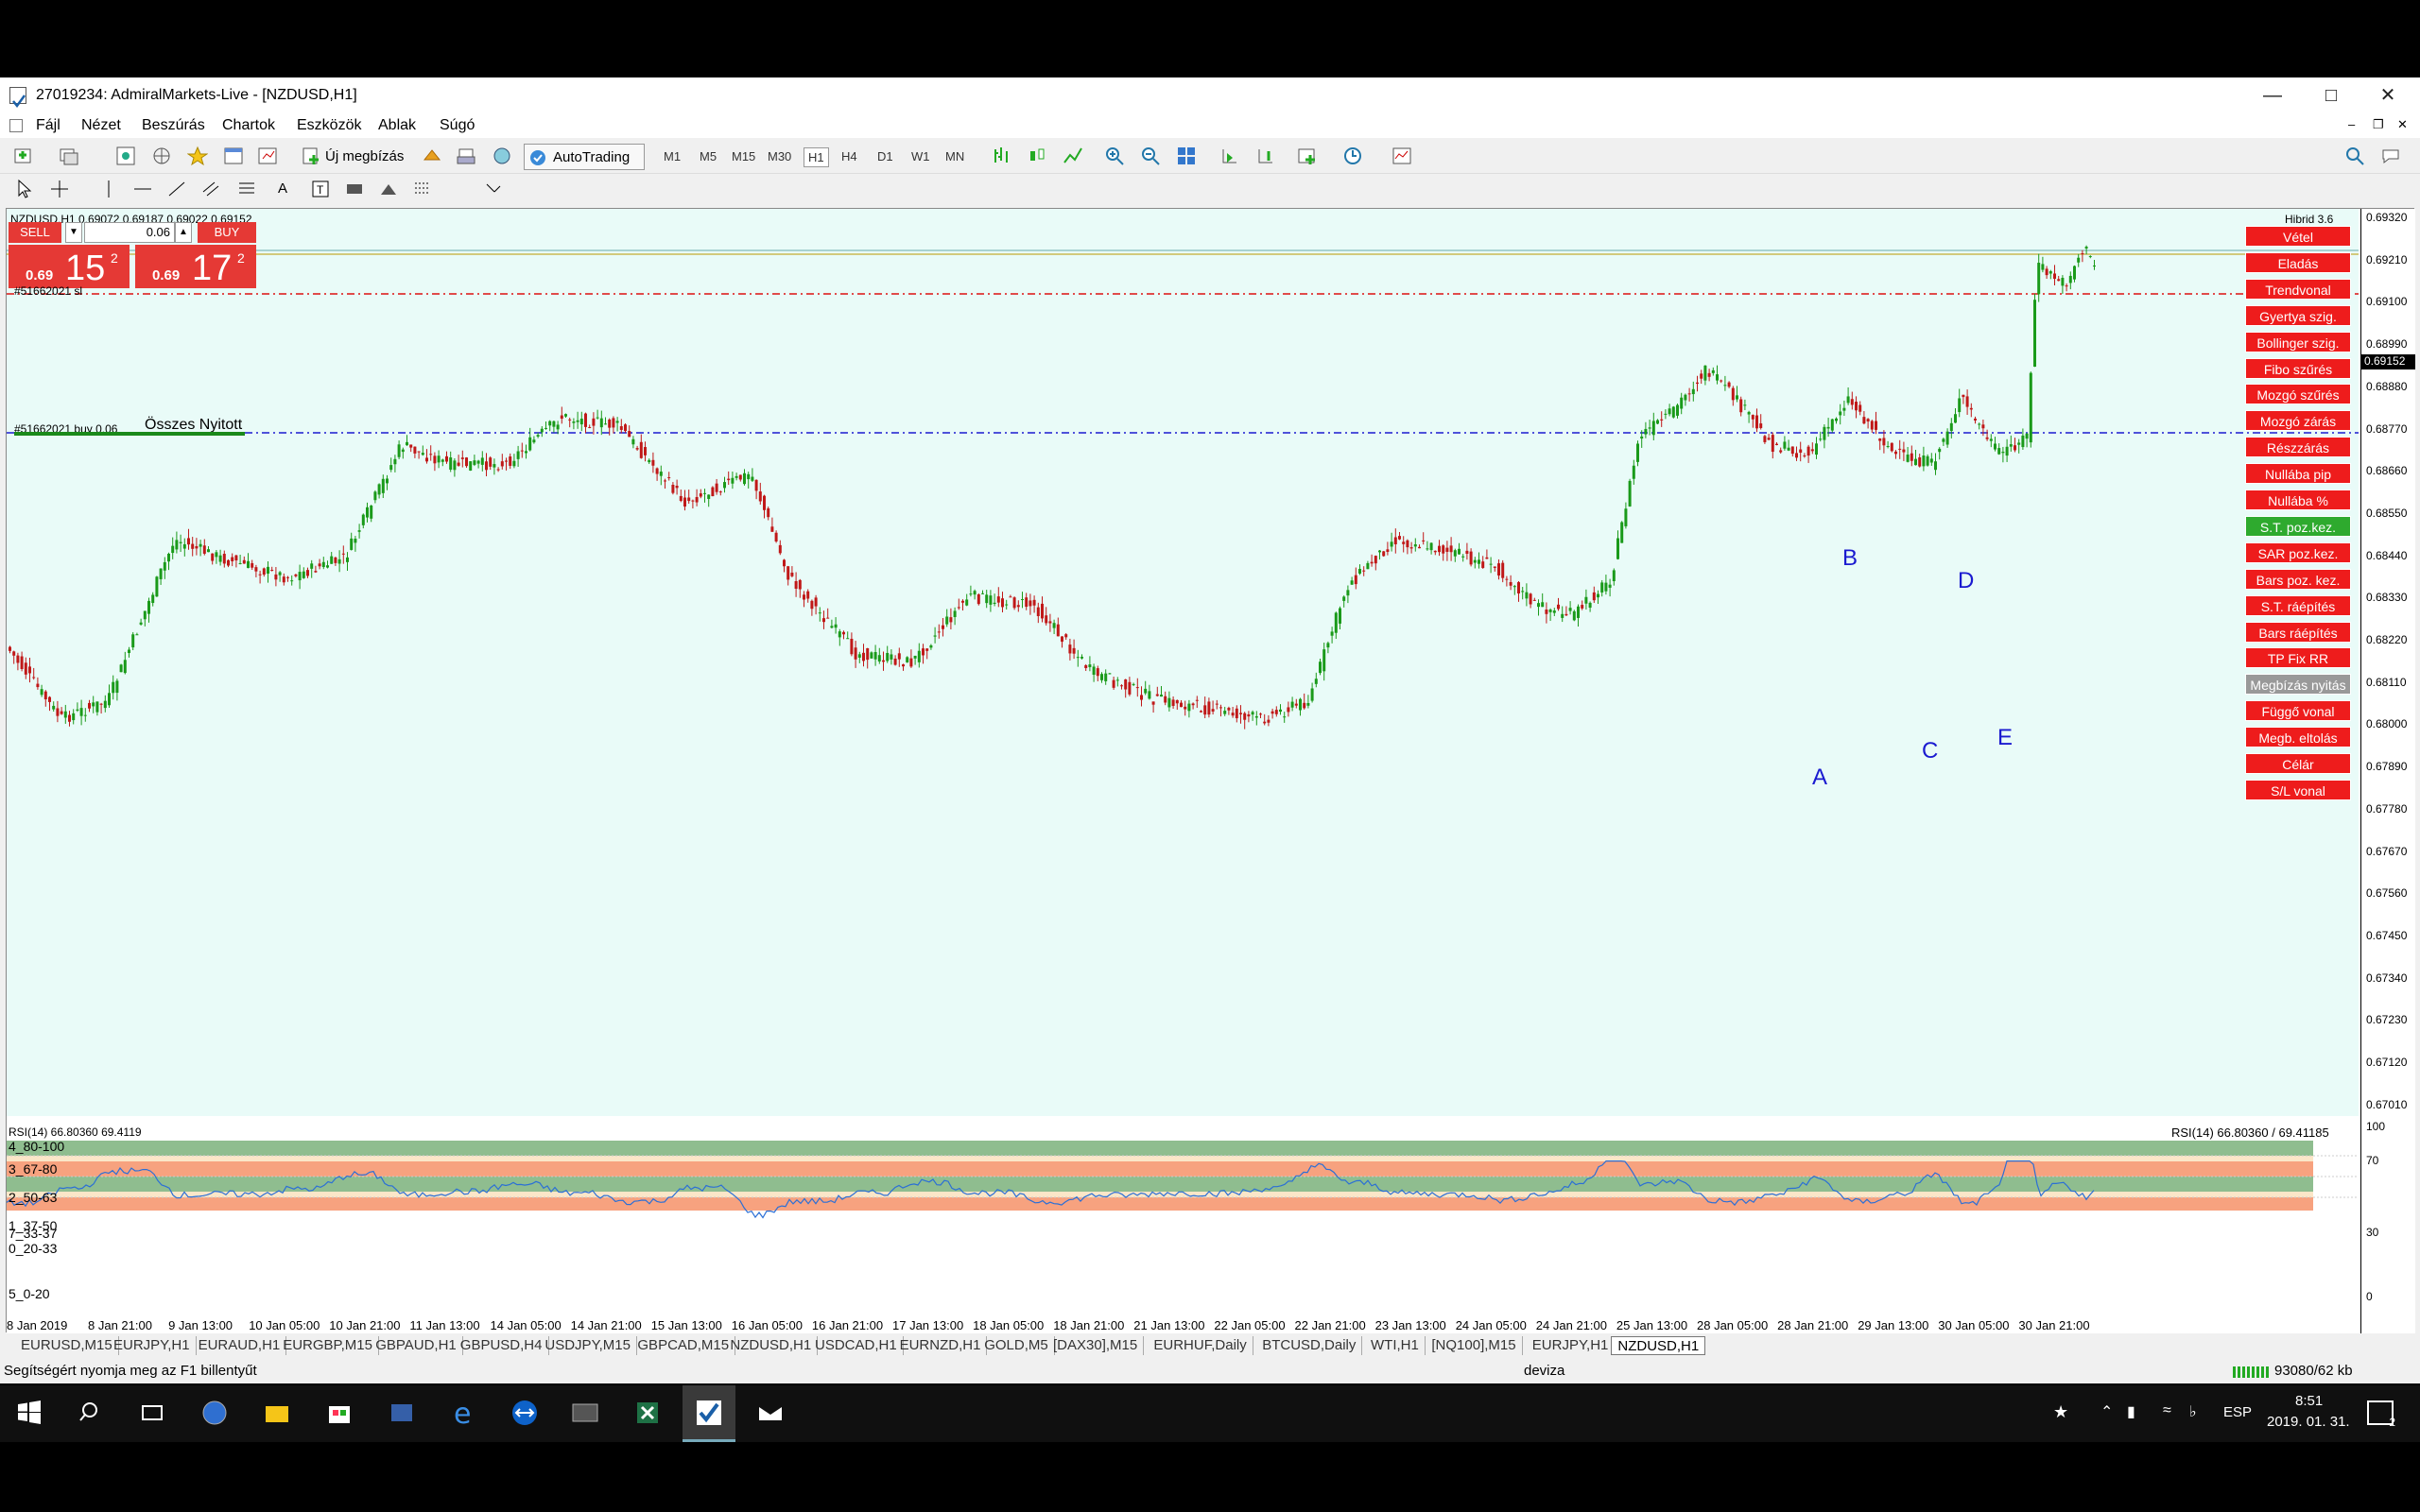  Describe the element at coordinates (849, 156) in the screenshot. I see `tf-h4: H4` at that location.